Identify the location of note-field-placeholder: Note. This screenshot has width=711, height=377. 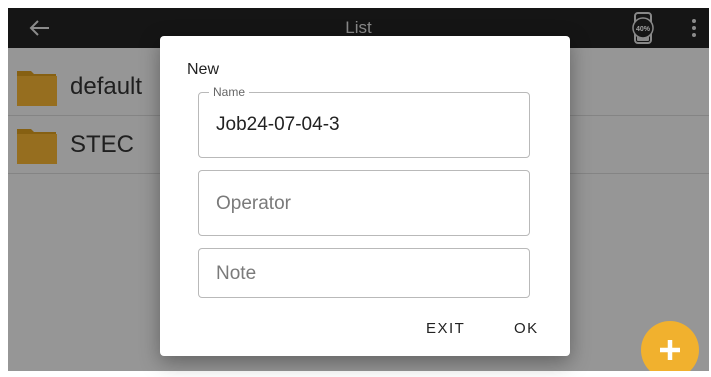
(236, 273).